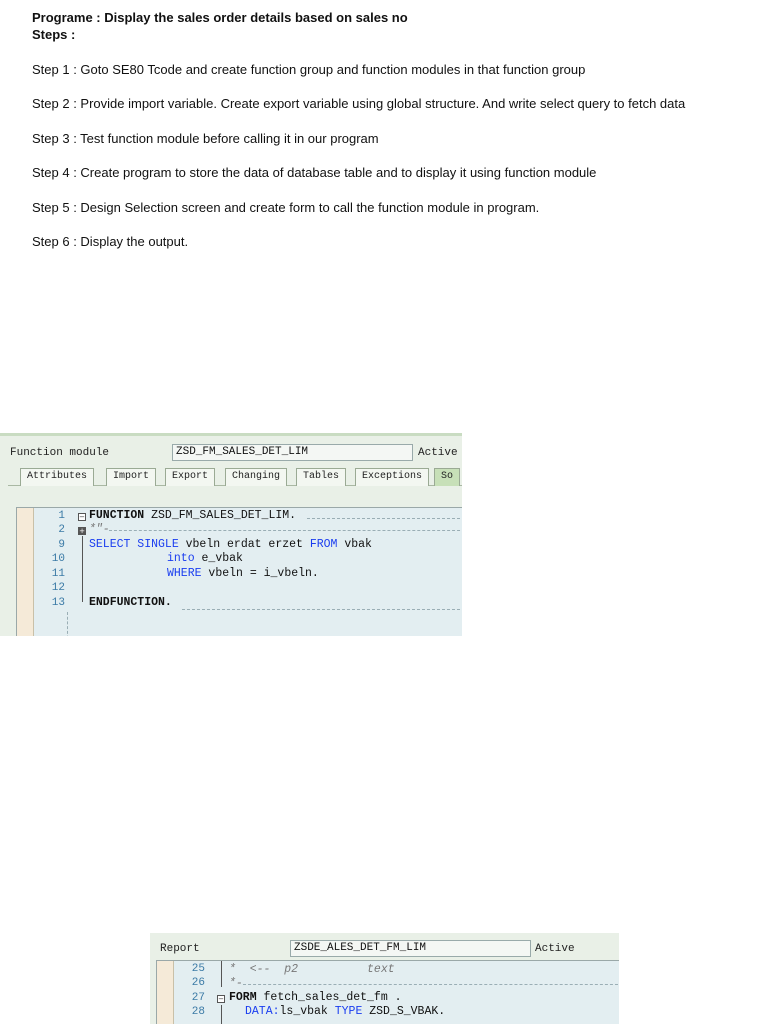 The height and width of the screenshot is (1024, 768). I want to click on object-name-field: ZSD_FM_SALES_DET_LIM, so click(292, 452).